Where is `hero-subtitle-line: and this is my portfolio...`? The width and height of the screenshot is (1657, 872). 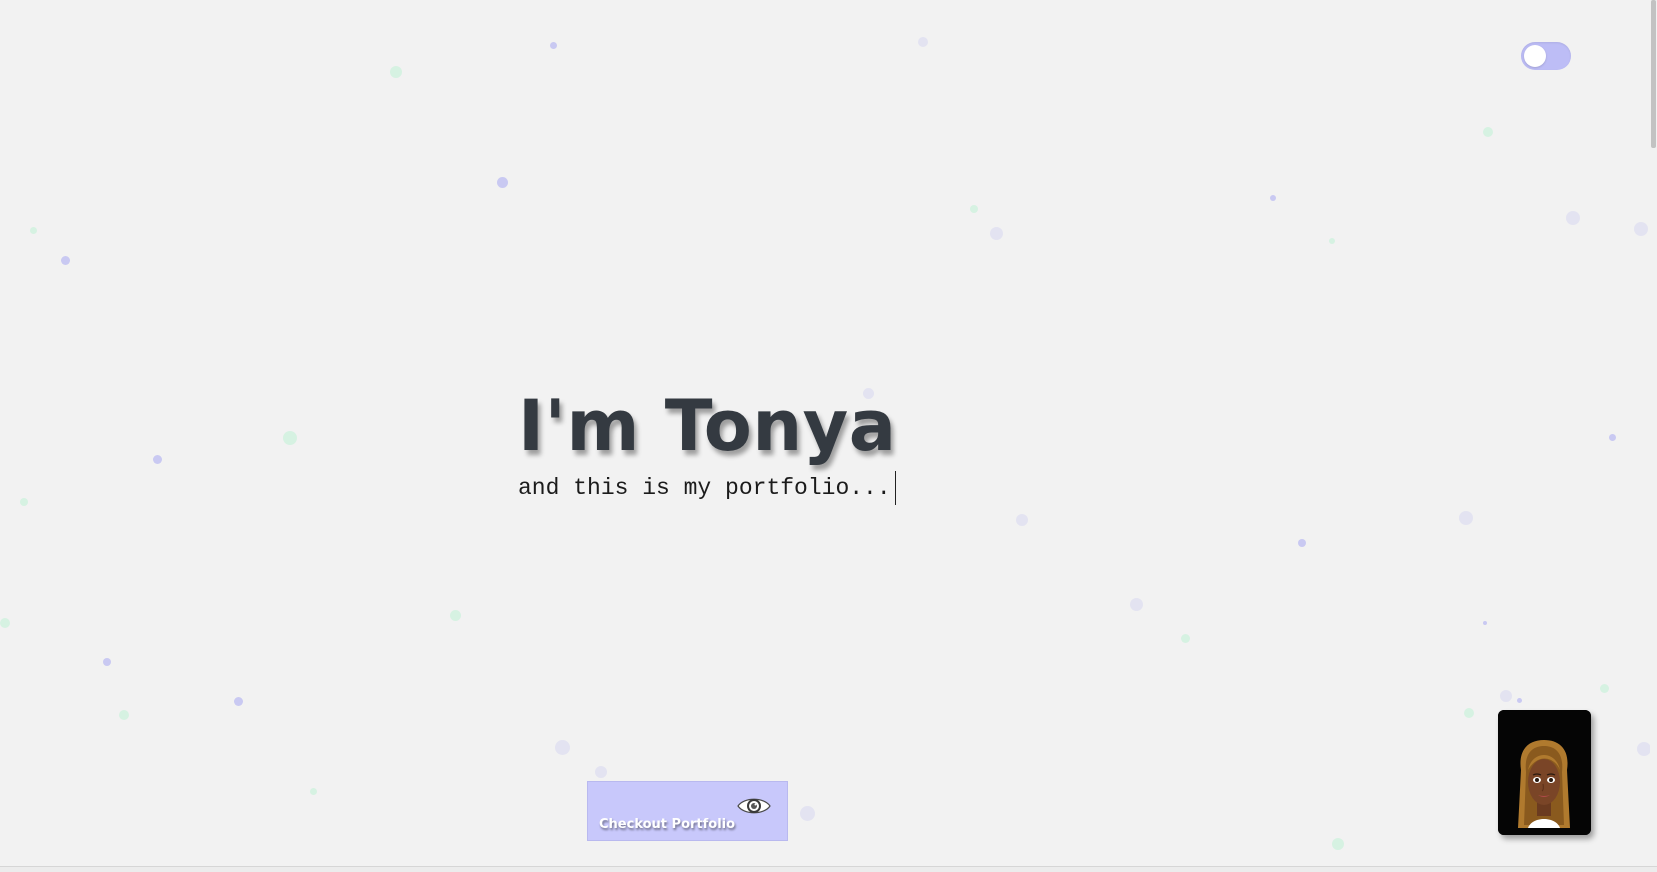
hero-subtitle-line: and this is my portfolio... is located at coordinates (778, 488).